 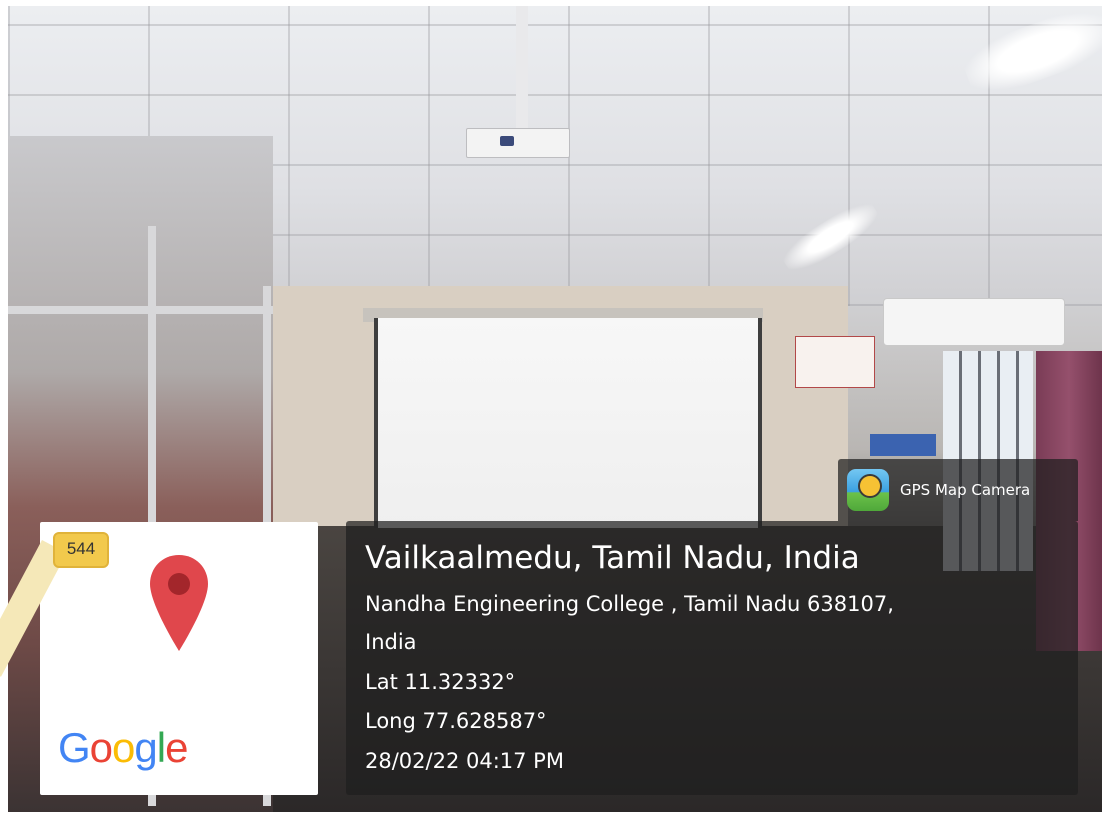 What do you see at coordinates (522, 71) in the screenshot?
I see `projector-mount` at bounding box center [522, 71].